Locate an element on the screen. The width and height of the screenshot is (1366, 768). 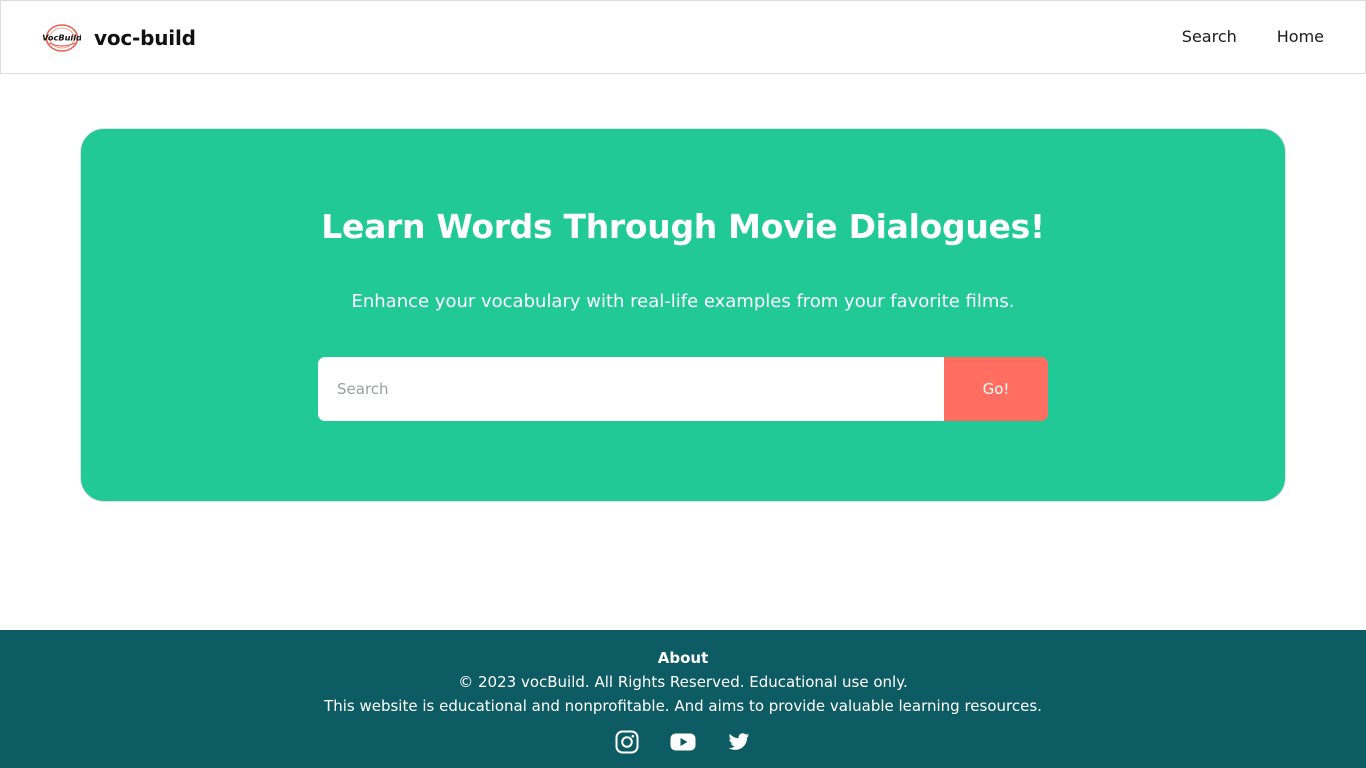
brand-link: VocBuild voc-build is located at coordinates (119, 38).